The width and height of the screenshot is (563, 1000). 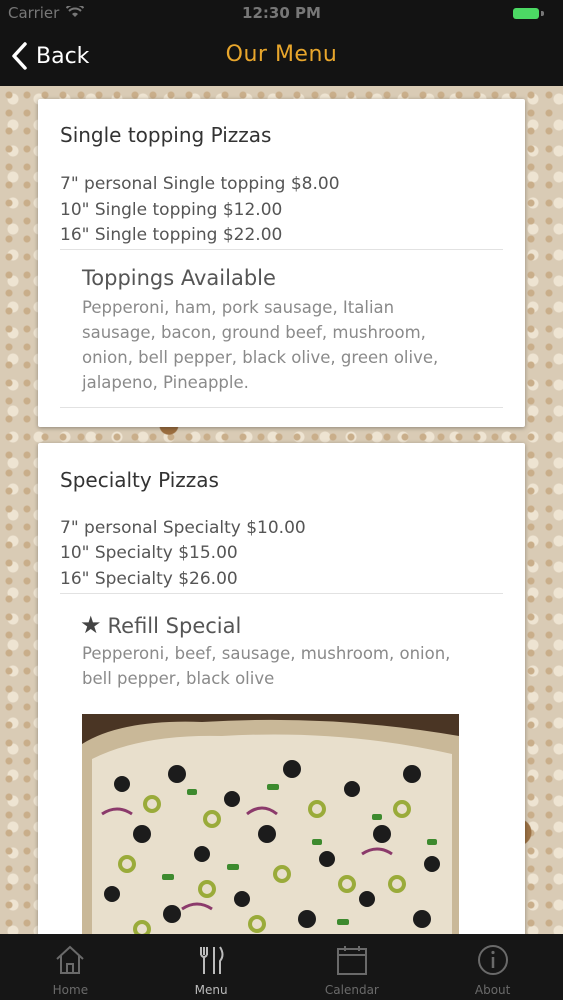 I want to click on status-bar: Carrier 12:30 PM, so click(x=281, y=14).